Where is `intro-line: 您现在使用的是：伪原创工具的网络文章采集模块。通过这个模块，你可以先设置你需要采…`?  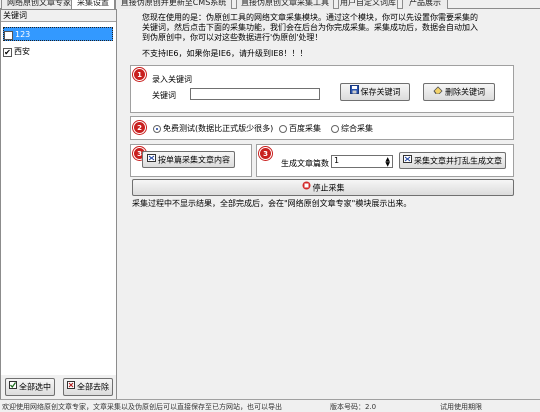 intro-line: 您现在使用的是：伪原创工具的网络文章采集模块。通过这个模块，你可以先设置你需要采… is located at coordinates (310, 17).